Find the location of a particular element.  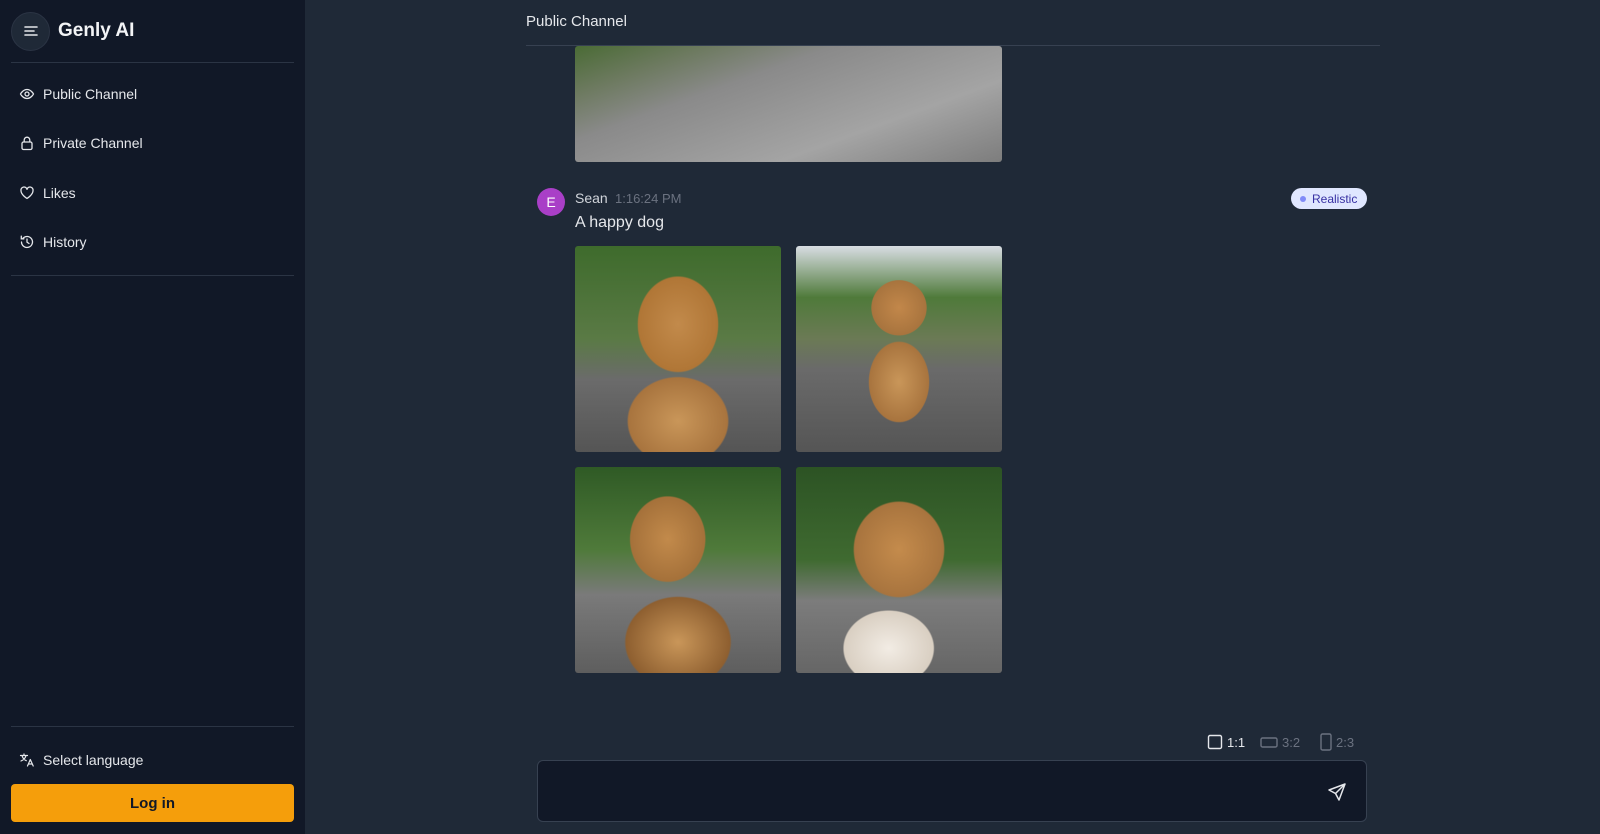

sidebar-item-label: Private Channel is located at coordinates (93, 143).